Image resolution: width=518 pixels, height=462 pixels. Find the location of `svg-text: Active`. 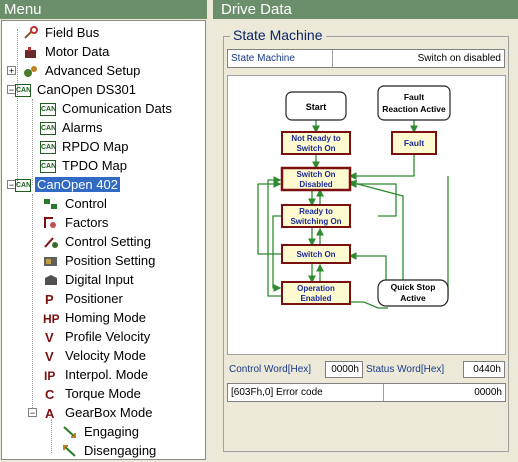

svg-text: Active is located at coordinates (413, 298).